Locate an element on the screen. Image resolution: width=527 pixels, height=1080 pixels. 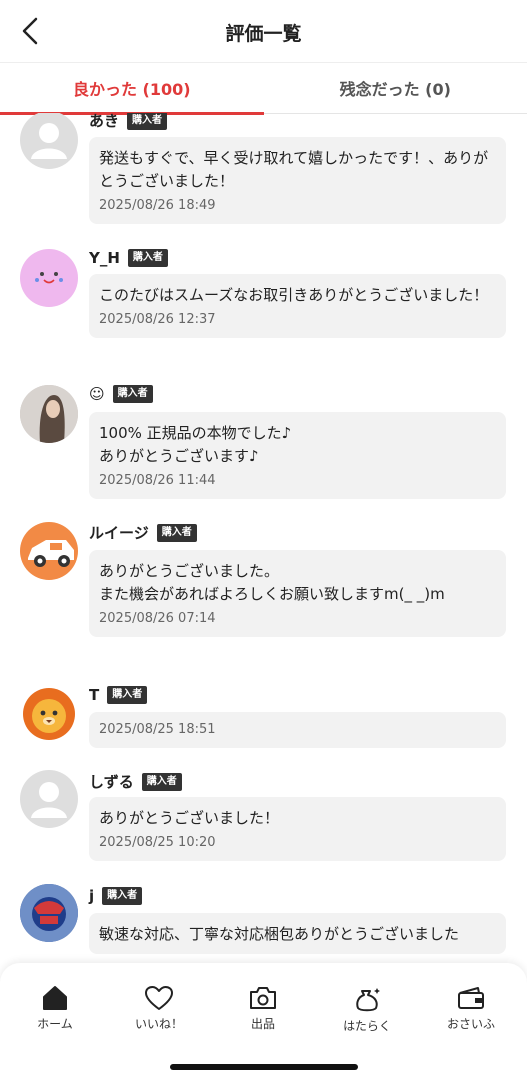
nav-label: ホーム is located at coordinates (55, 1024).